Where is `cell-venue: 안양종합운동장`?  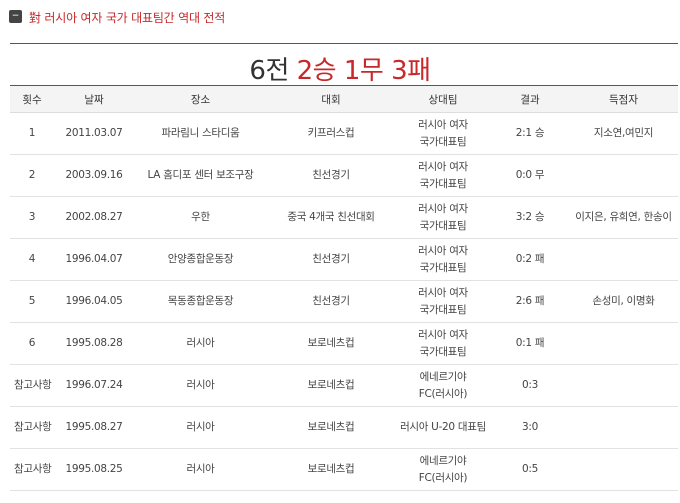 cell-venue: 안양종합운동장 is located at coordinates (200, 259).